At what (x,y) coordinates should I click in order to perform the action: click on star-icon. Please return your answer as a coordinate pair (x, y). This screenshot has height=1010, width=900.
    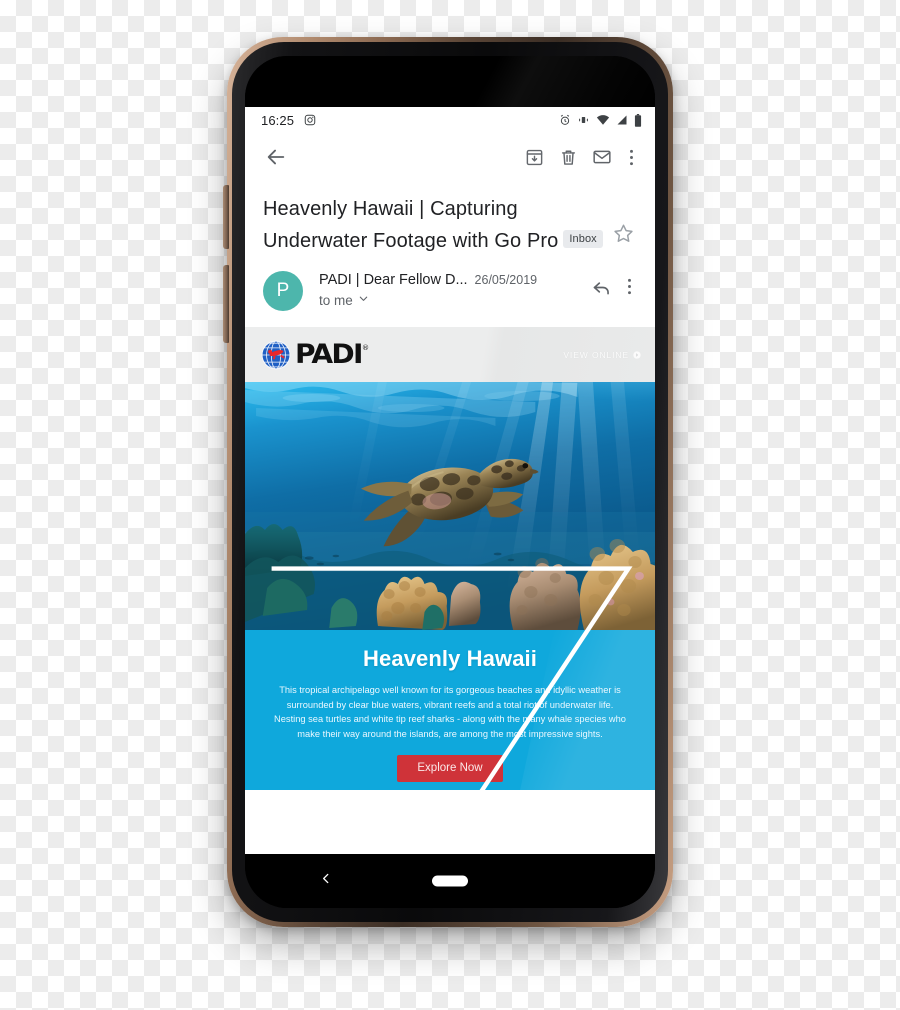
    Looking at the image, I should click on (623, 233).